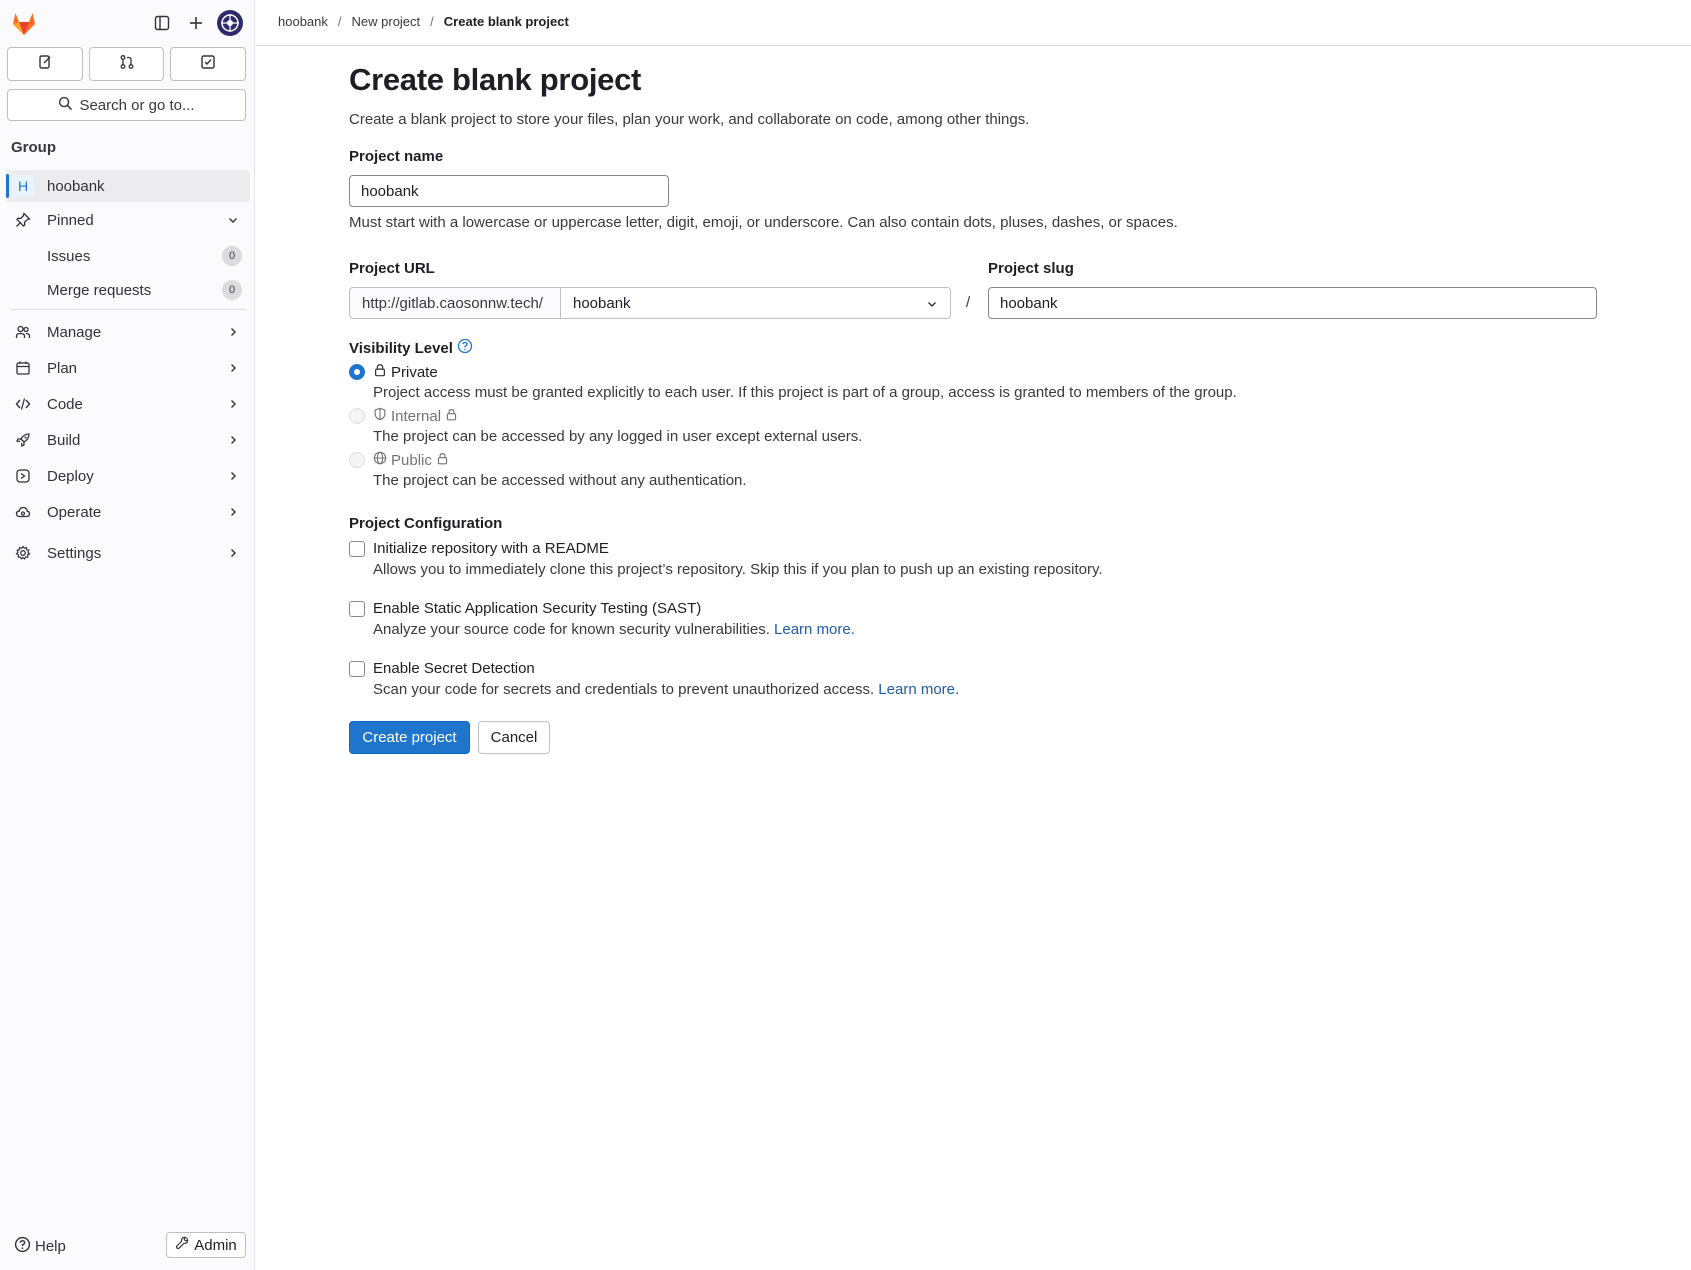  What do you see at coordinates (230, 23) in the screenshot?
I see `user-avatar` at bounding box center [230, 23].